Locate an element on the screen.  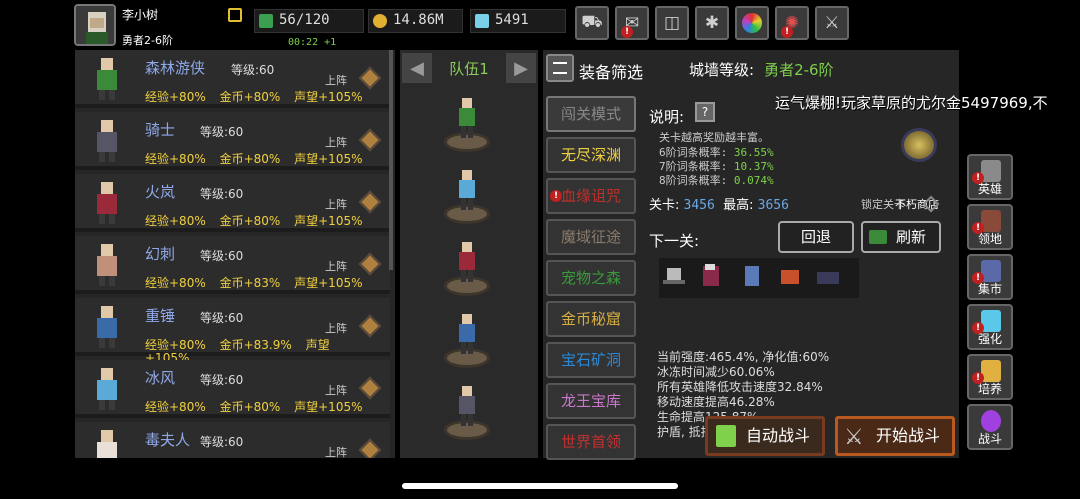
lock-stage-label: 锁定关卡 is located at coordinates (883, 204).